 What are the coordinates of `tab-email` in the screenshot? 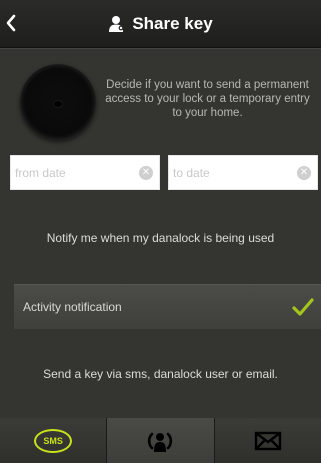 It's located at (267, 440).